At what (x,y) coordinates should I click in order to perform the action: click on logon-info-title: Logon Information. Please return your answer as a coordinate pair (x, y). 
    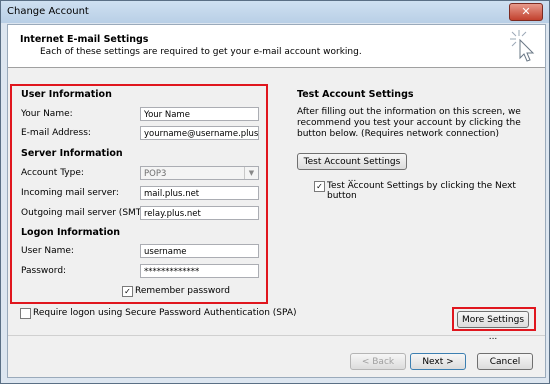
    Looking at the image, I should click on (71, 232).